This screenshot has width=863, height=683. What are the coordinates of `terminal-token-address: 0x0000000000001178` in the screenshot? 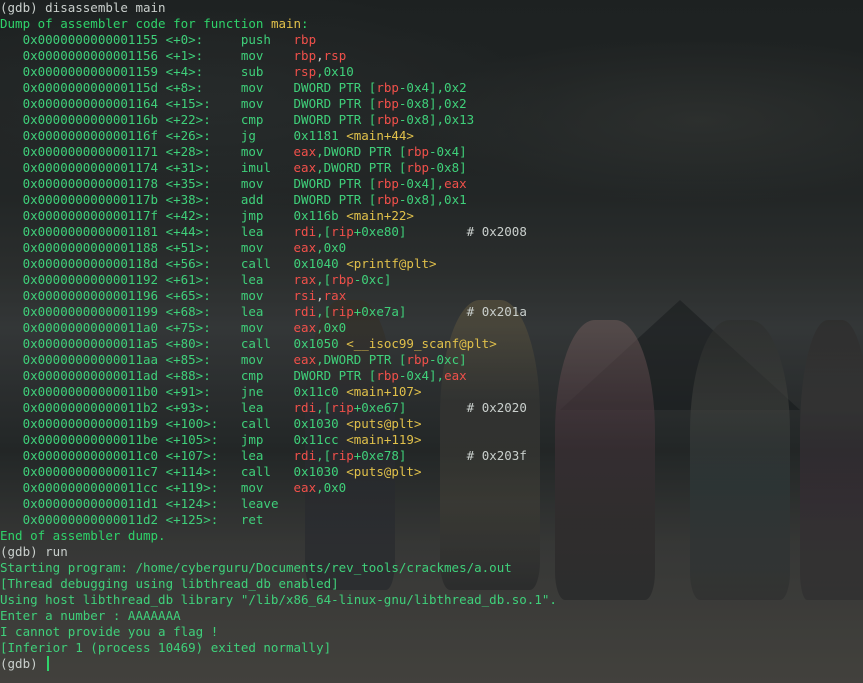 It's located at (83, 183).